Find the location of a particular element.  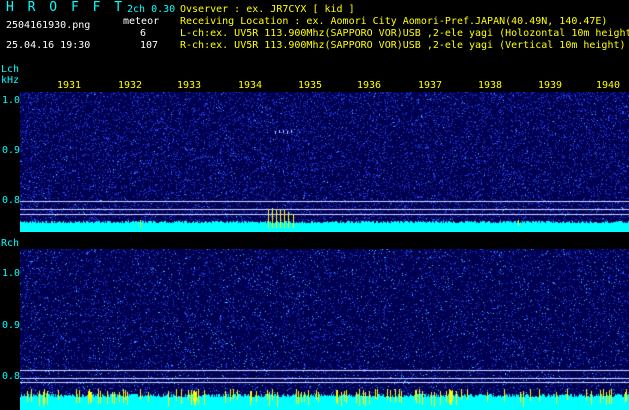

meteor-label: meteor is located at coordinates (141, 21).